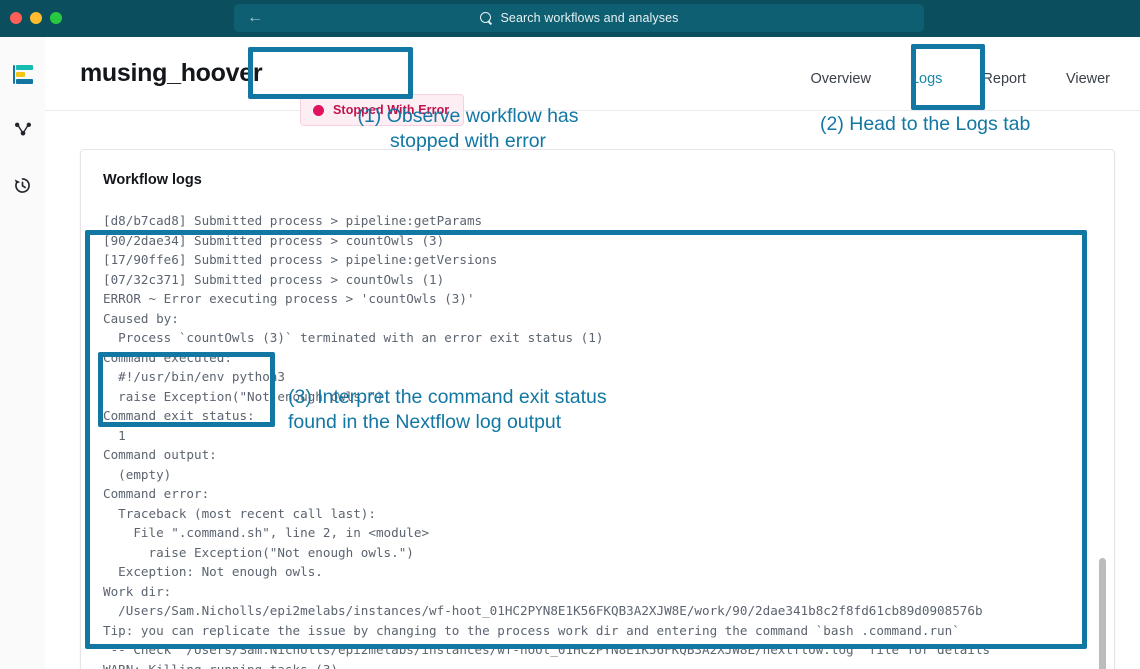 This screenshot has height=669, width=1140. I want to click on left-rail, so click(22, 353).